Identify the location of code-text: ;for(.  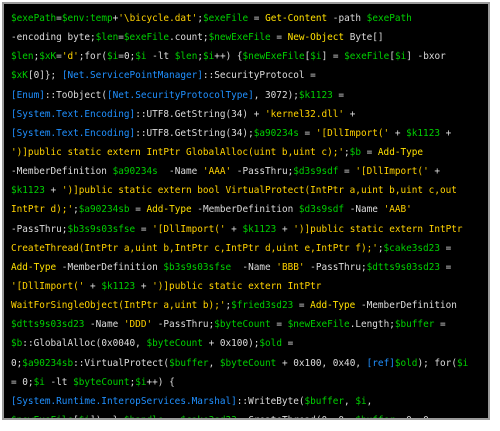
(92, 57).